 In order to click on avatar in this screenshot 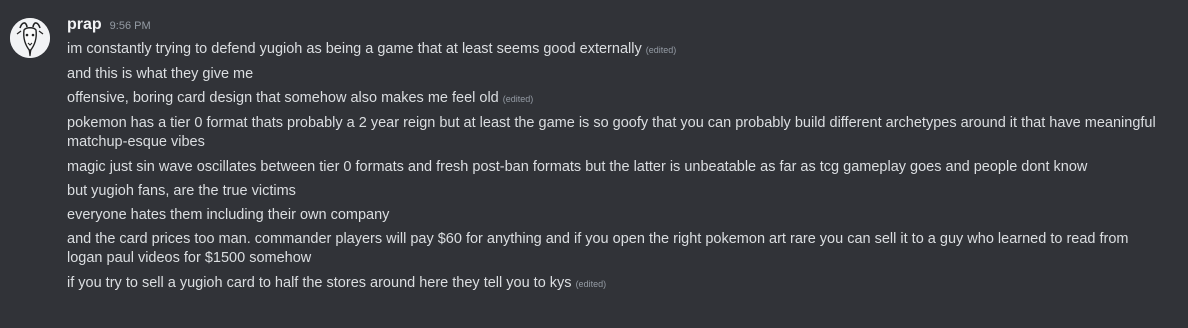, I will do `click(30, 38)`.